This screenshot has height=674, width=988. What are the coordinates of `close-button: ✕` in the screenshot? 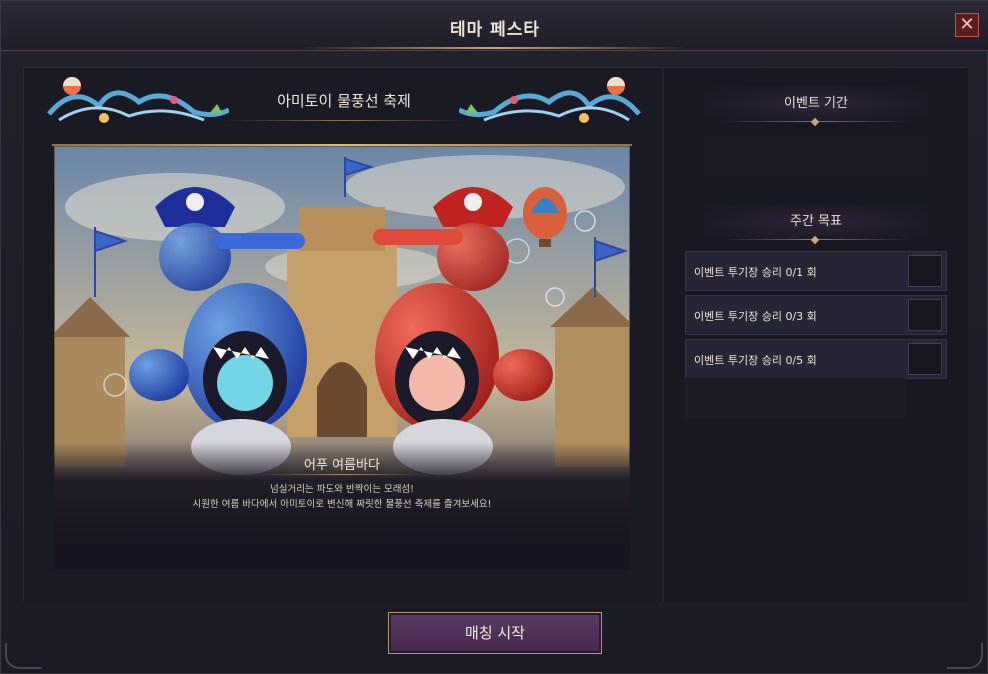 It's located at (967, 25).